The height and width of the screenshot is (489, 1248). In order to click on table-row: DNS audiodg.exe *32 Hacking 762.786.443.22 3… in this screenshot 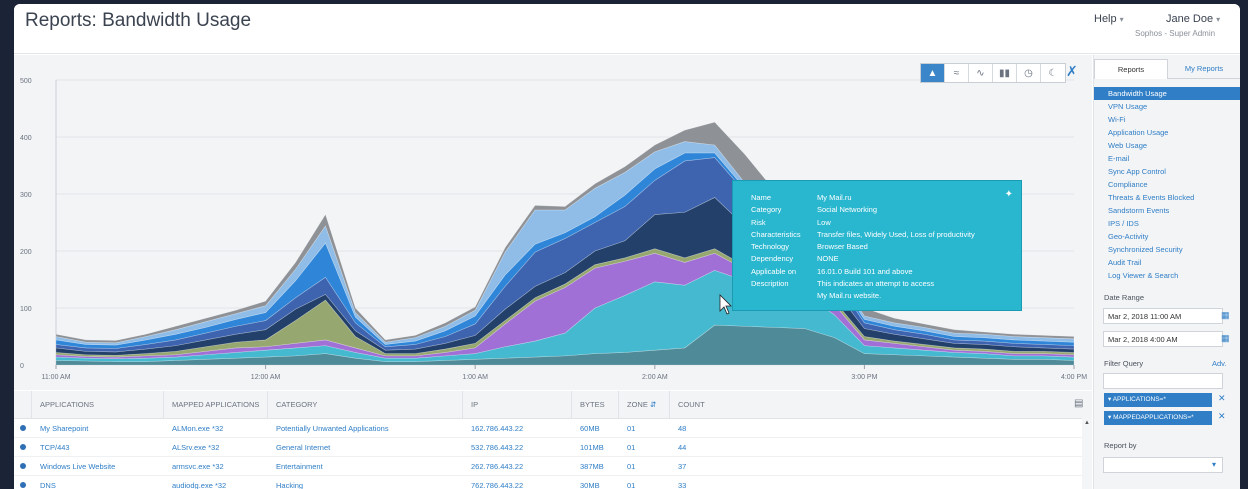, I will do `click(553, 482)`.